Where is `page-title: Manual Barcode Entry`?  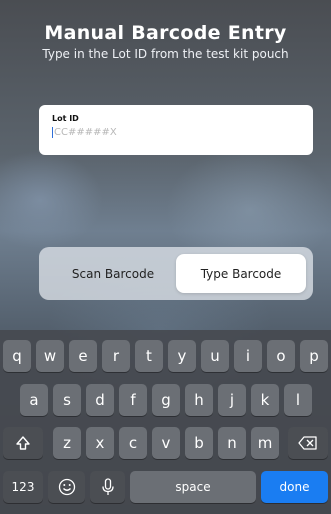
page-title: Manual Barcode Entry is located at coordinates (165, 33).